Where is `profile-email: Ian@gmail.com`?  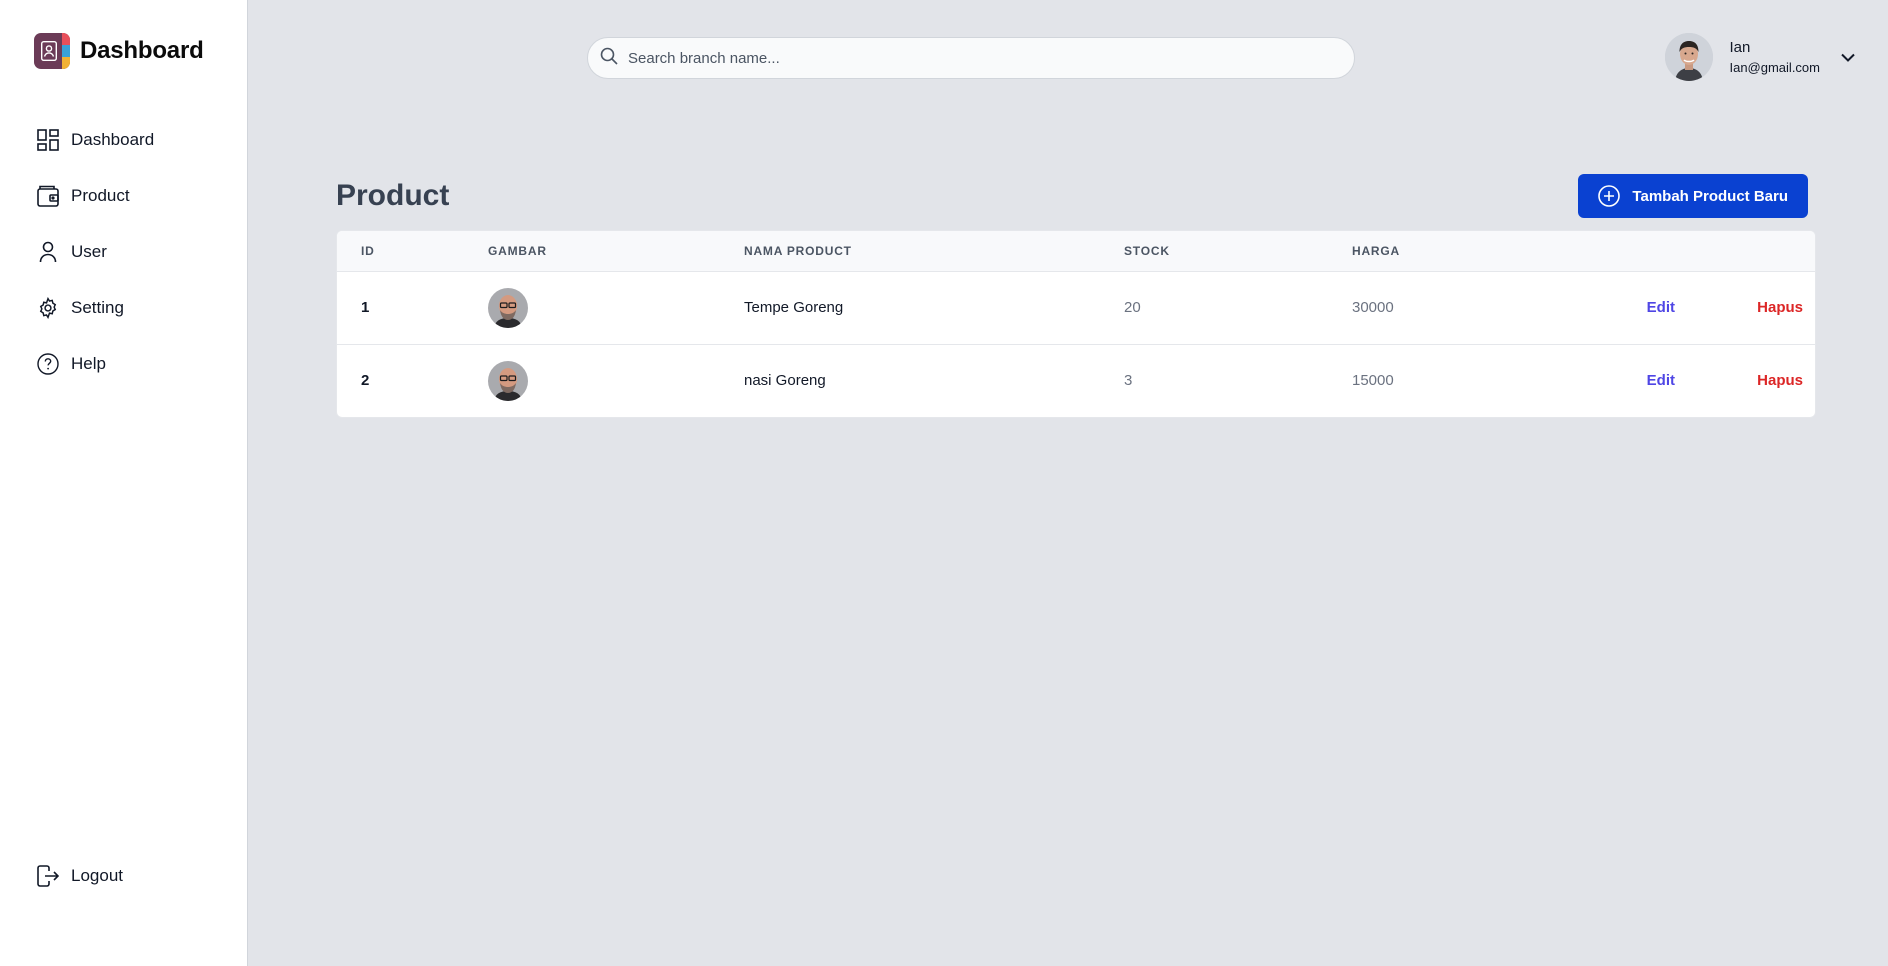 profile-email: Ian@gmail.com is located at coordinates (1774, 67).